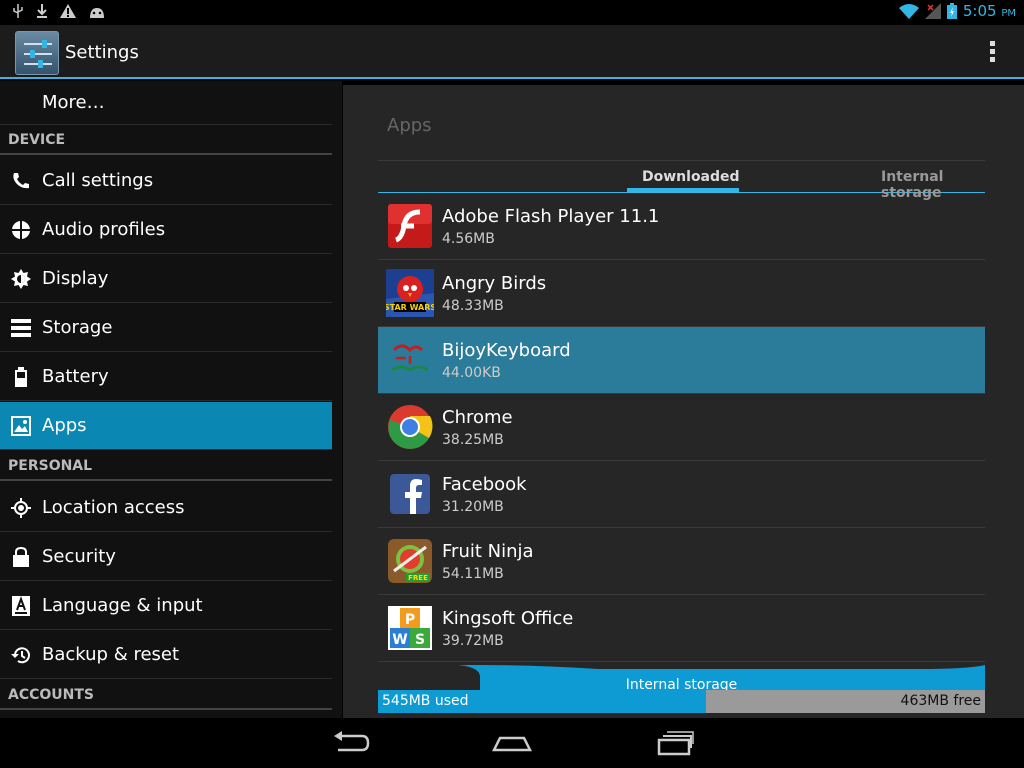 The height and width of the screenshot is (768, 1024). I want to click on sidebar-item-language-input: Language & input, so click(166, 606).